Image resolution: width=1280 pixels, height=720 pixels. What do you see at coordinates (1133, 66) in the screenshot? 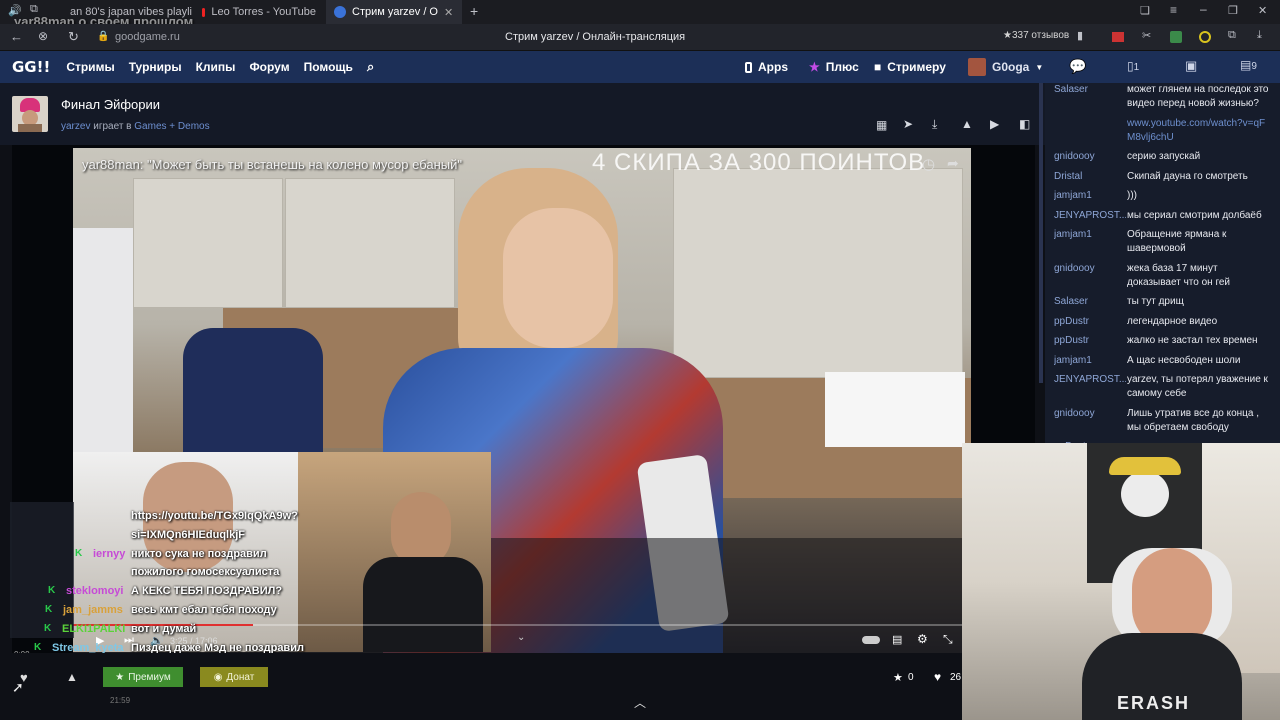
I see `notifications-icon: ▯1` at bounding box center [1133, 66].